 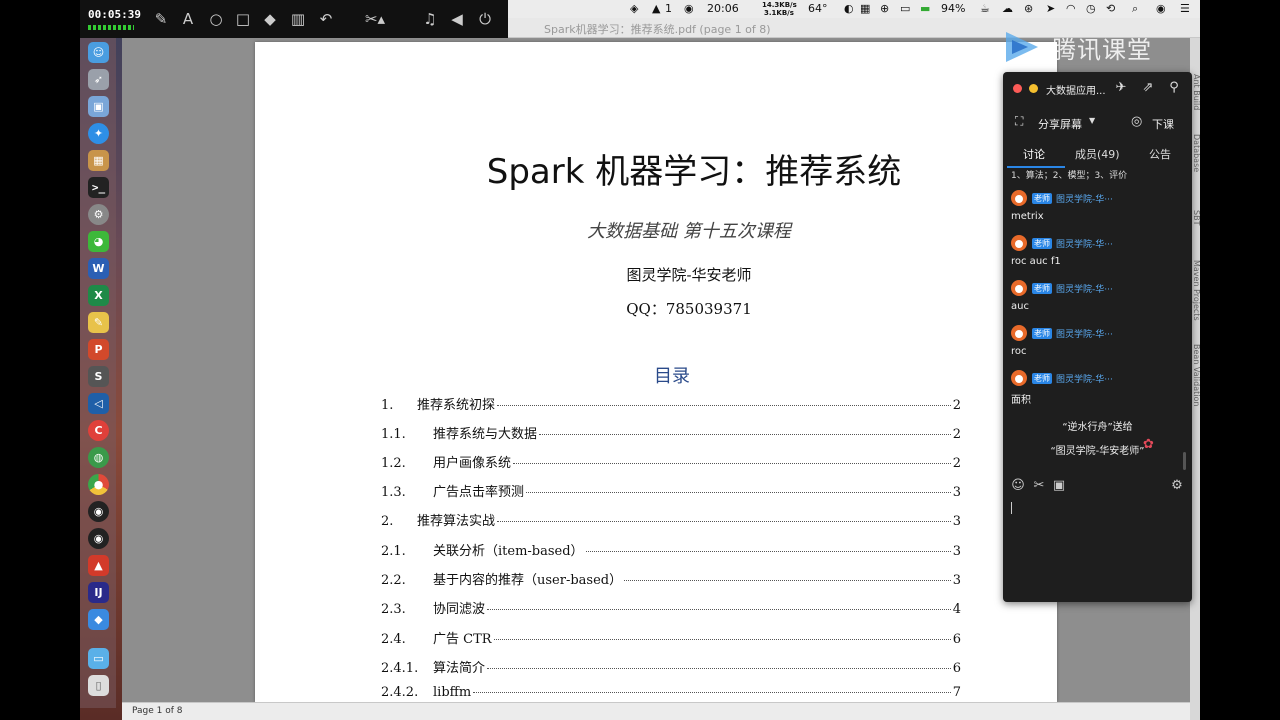 I want to click on qq-status-icon: ◉, so click(x=689, y=9).